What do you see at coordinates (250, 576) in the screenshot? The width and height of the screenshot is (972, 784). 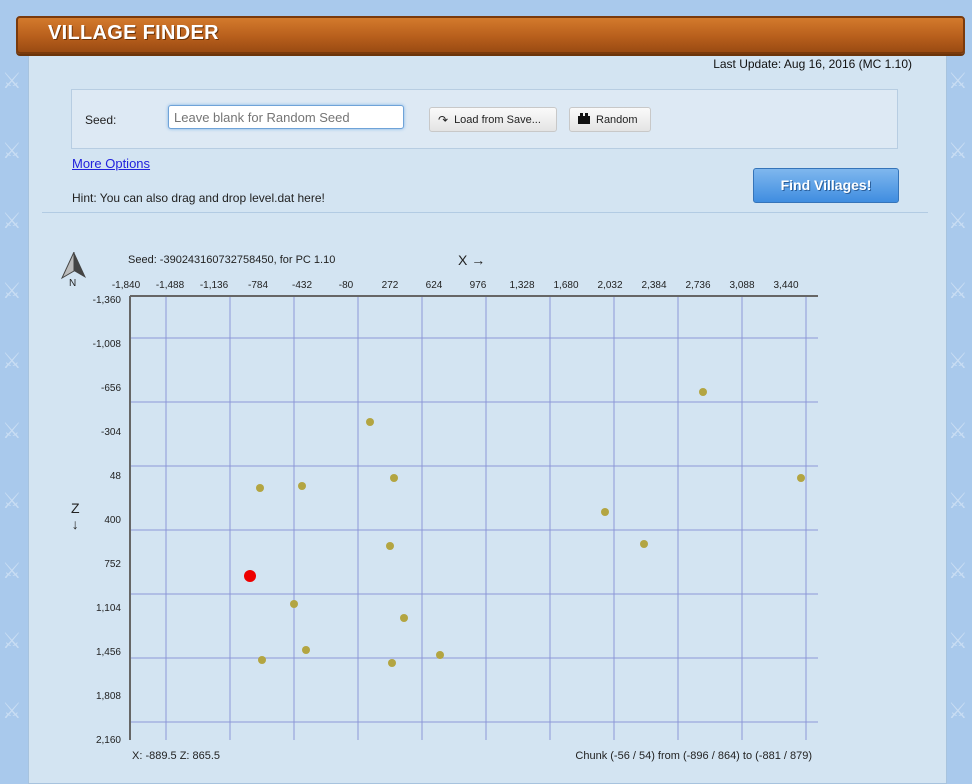 I see `selected-position-marker` at bounding box center [250, 576].